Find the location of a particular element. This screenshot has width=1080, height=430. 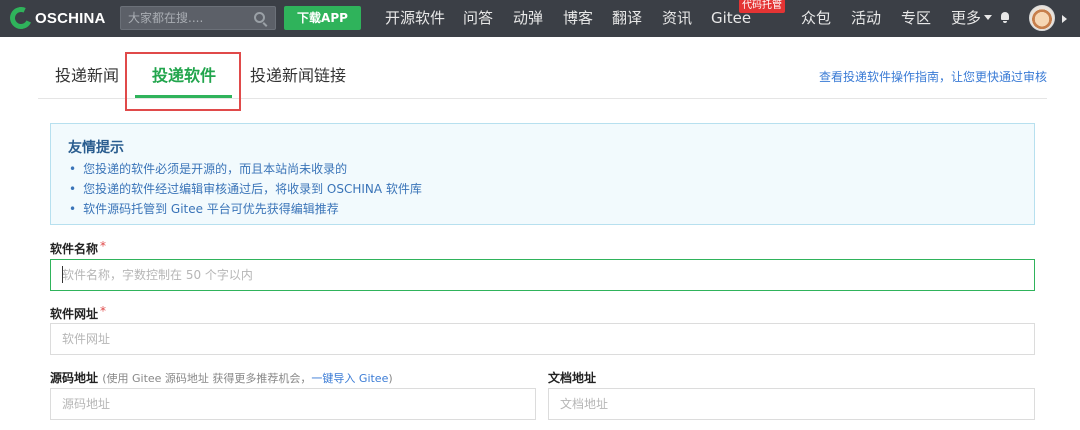

software-url-input is located at coordinates (542, 339).